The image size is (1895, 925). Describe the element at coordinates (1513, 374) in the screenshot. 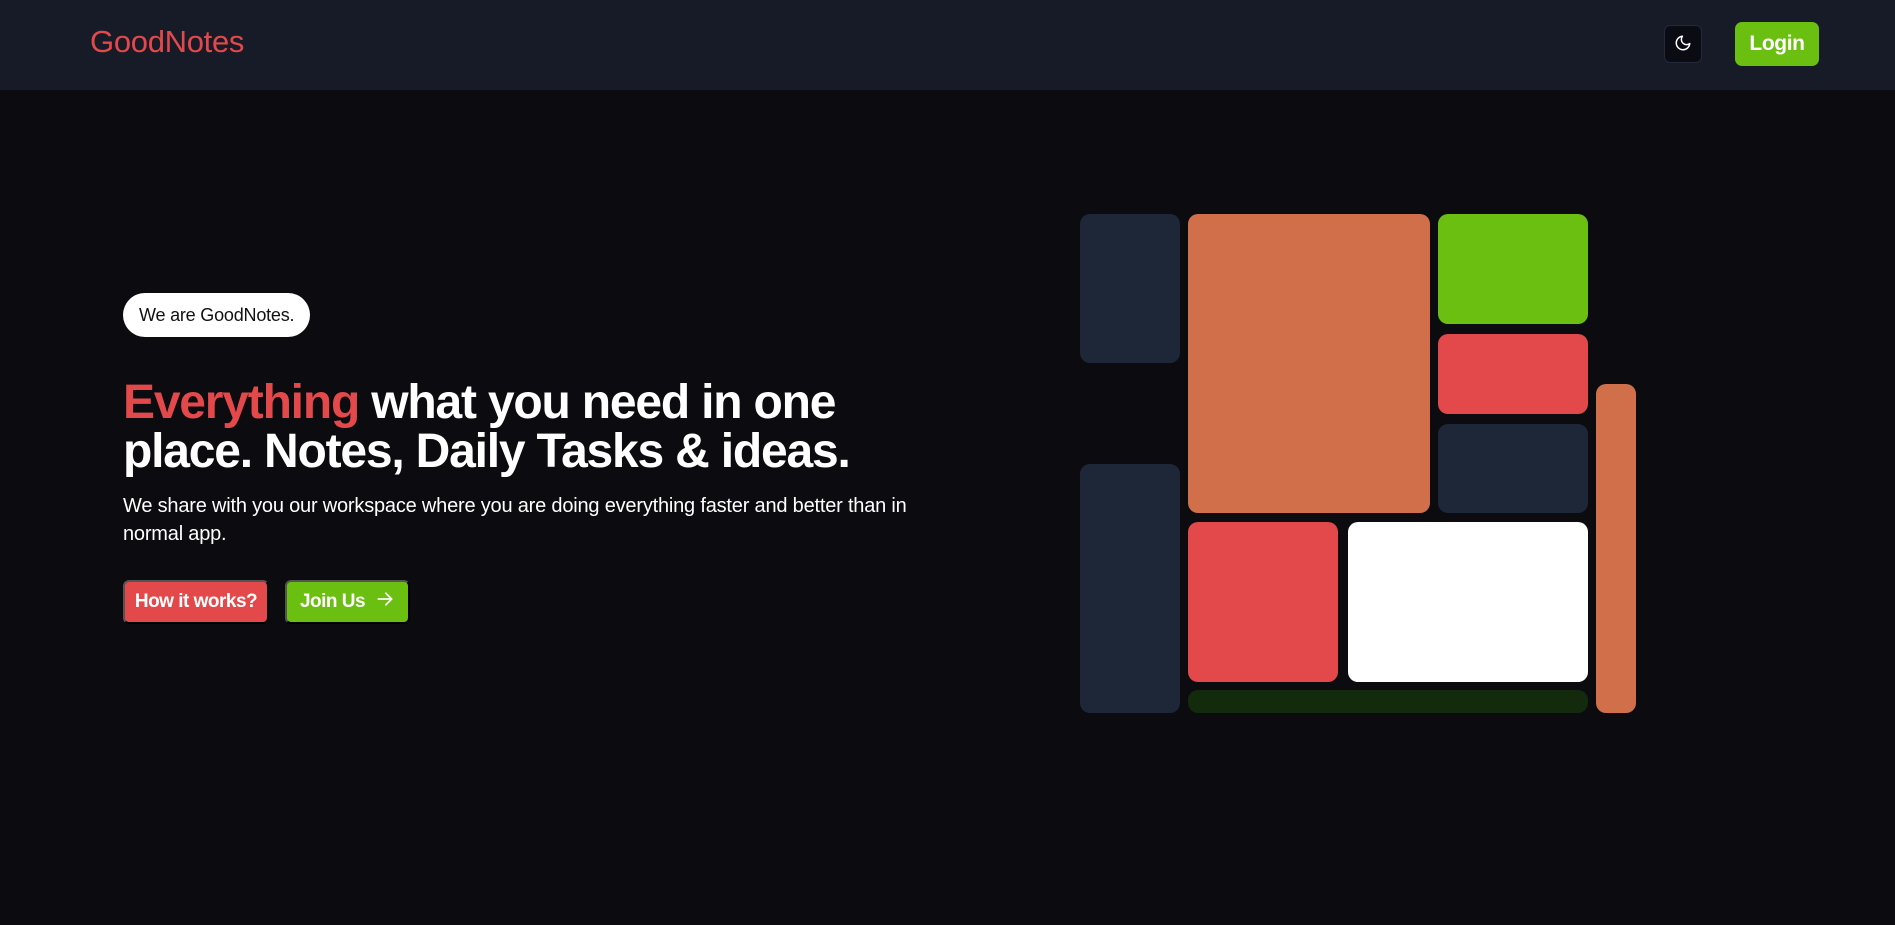

I see `mosaic-tile-red-small` at that location.